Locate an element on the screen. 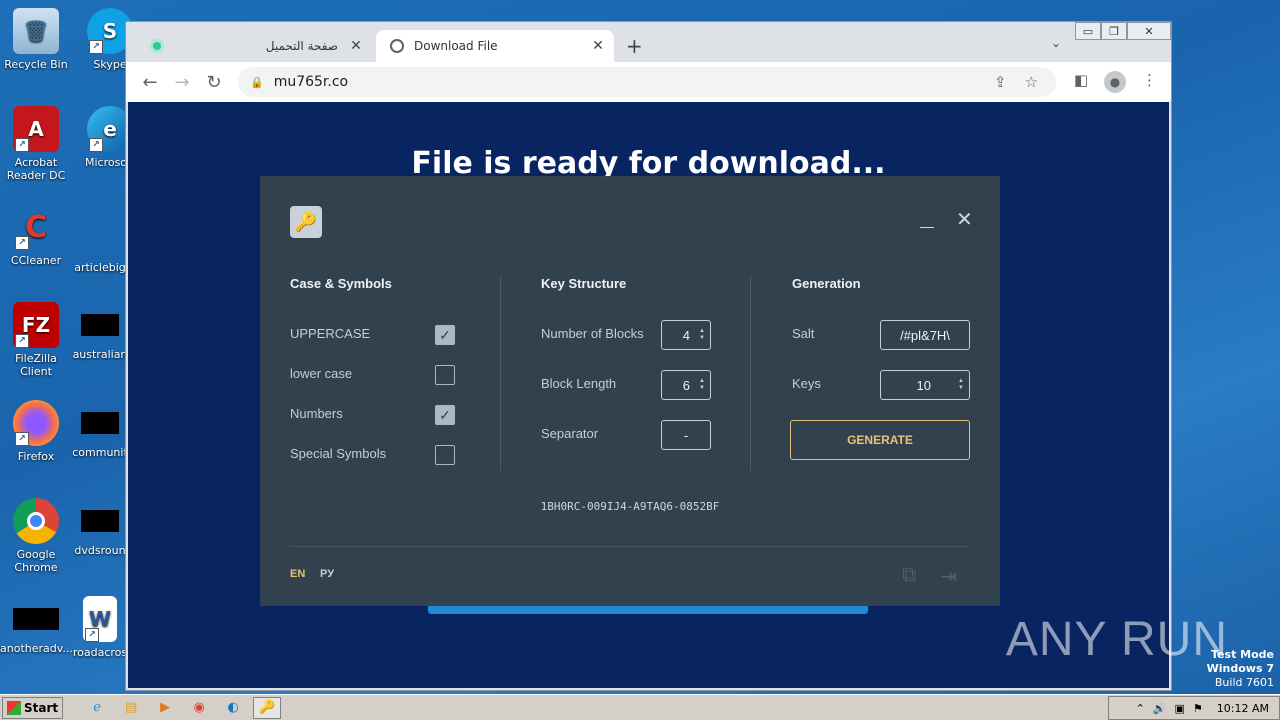 This screenshot has width=1280, height=720. desktop-icon-label: FileZilla Client is located at coordinates (36, 365).